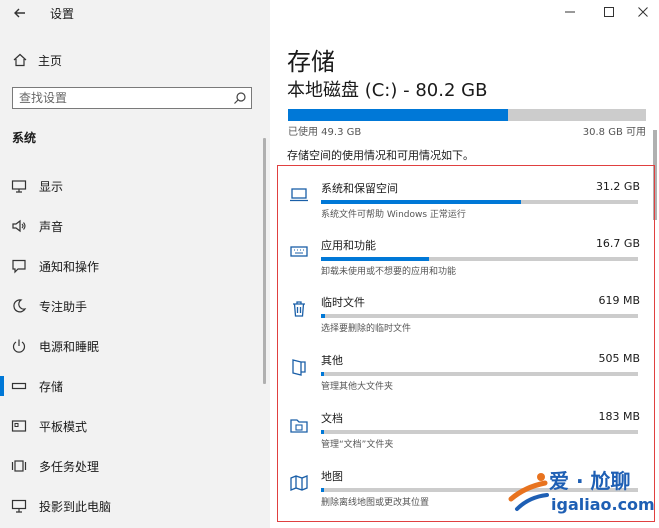 This screenshot has height=528, width=659. What do you see at coordinates (20, 306) in the screenshot?
I see `moon-icon` at bounding box center [20, 306].